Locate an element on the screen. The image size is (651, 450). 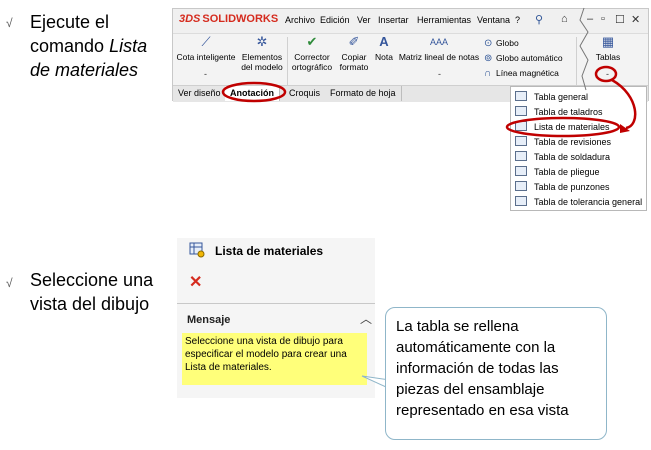
table-icon: ▦ is located at coordinates (608, 41).